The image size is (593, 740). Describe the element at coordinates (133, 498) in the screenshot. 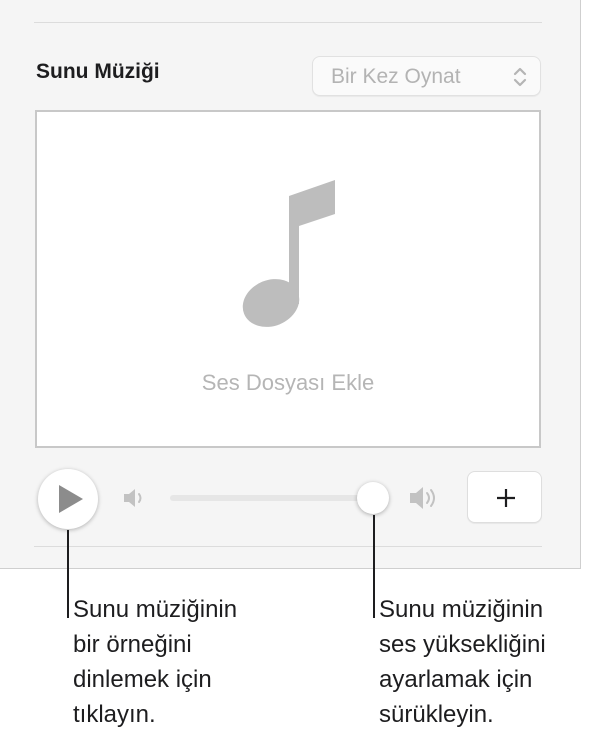

I see `speaker-low-icon` at that location.